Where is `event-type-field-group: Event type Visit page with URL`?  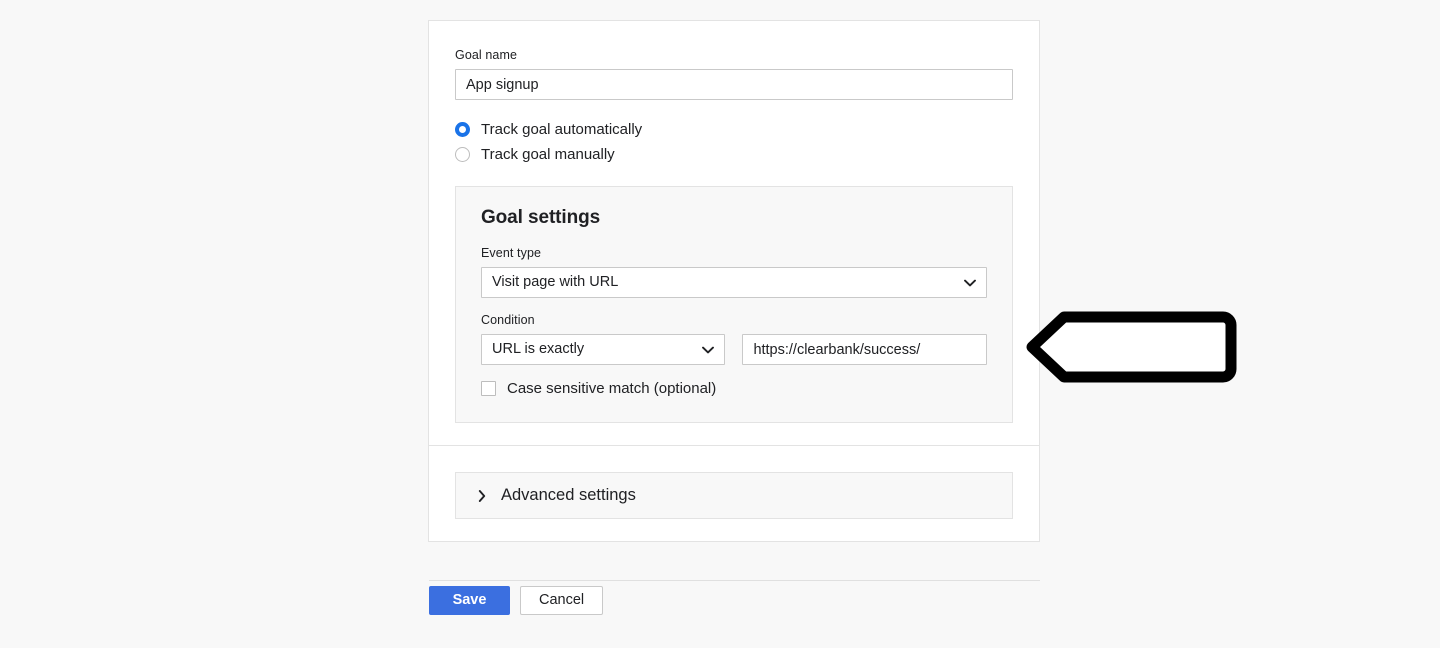 event-type-field-group: Event type Visit page with URL is located at coordinates (734, 271).